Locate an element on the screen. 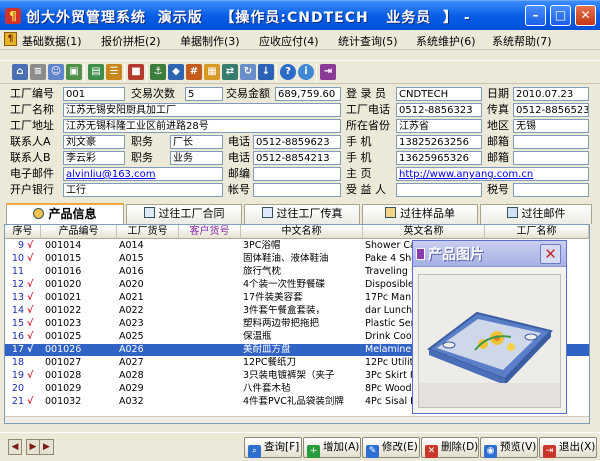  tab-emails: 过往邮件 is located at coordinates (536, 214).